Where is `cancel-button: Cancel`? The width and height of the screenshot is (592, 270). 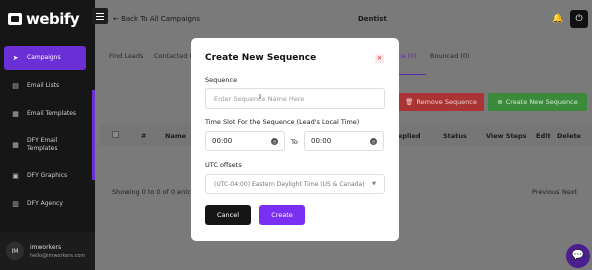 cancel-button: Cancel is located at coordinates (228, 215).